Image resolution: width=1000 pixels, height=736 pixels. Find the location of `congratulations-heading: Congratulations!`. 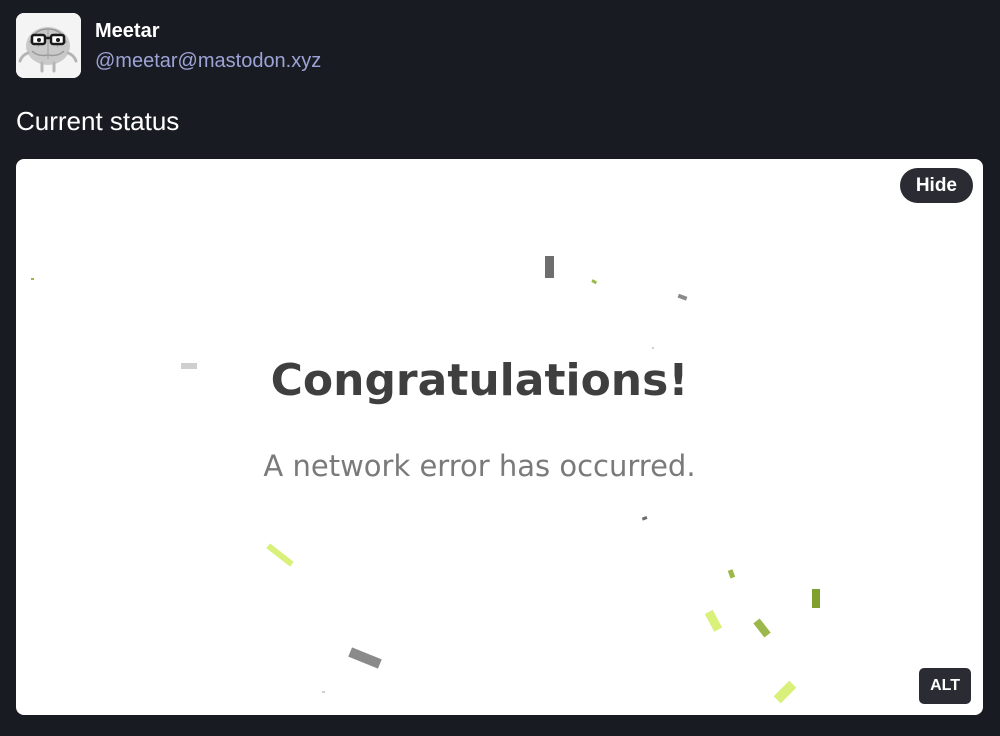

congratulations-heading: Congratulations! is located at coordinates (479, 380).